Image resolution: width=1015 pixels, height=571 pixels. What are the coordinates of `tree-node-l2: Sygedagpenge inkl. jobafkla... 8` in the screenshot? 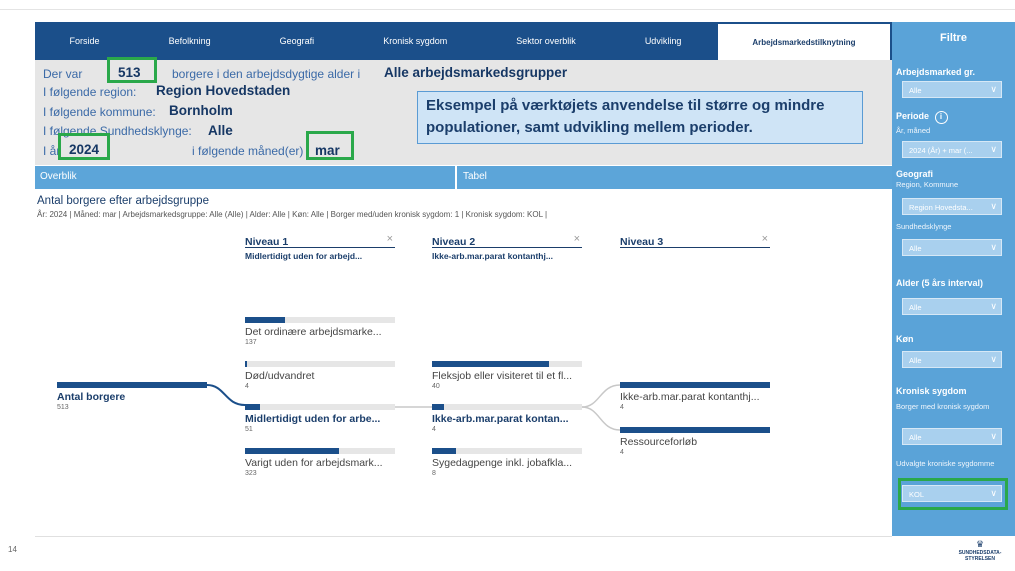 It's located at (507, 462).